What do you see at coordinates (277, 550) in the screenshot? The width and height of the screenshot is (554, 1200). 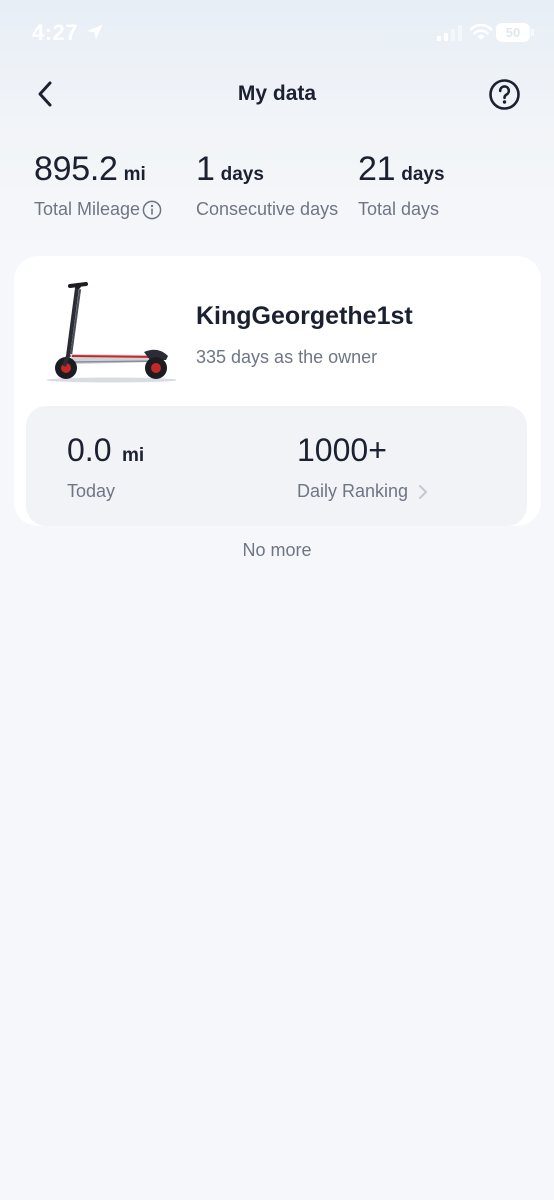 I see `no-more-text: No more` at bounding box center [277, 550].